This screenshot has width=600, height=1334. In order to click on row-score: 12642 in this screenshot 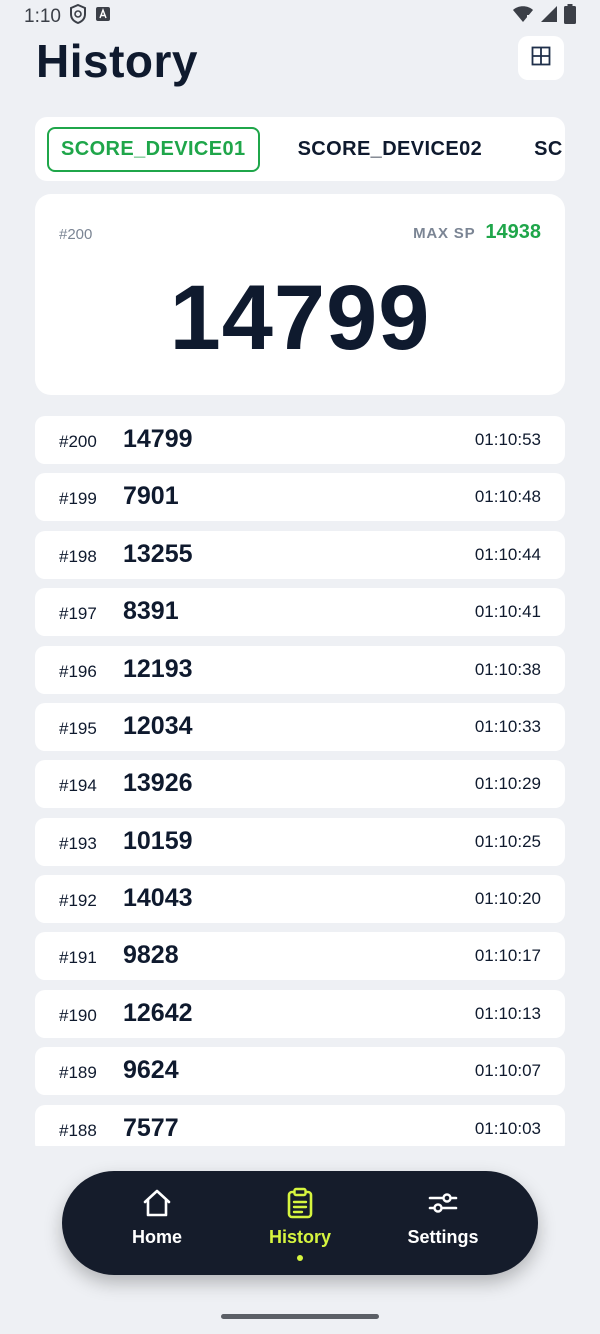, I will do `click(158, 1013)`.